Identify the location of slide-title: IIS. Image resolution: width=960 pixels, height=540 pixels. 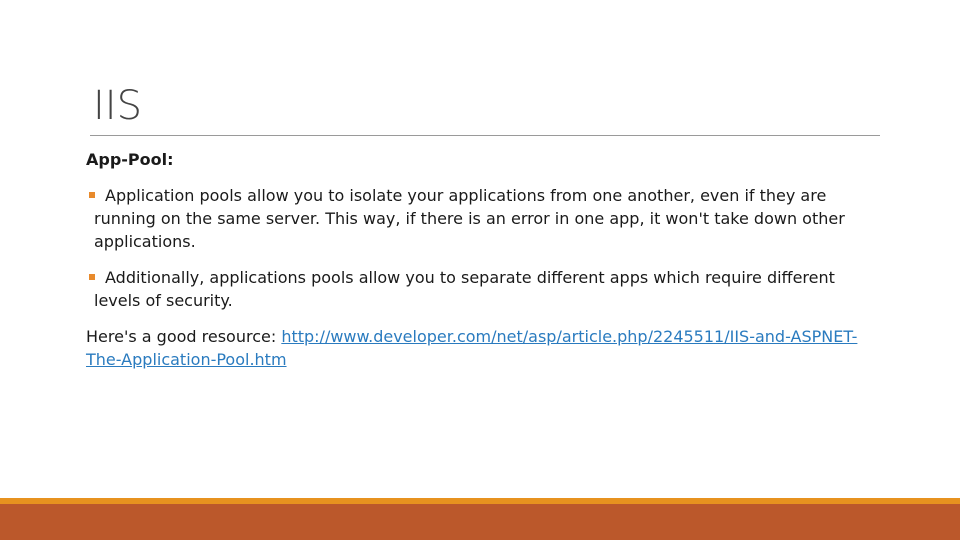
(117, 106).